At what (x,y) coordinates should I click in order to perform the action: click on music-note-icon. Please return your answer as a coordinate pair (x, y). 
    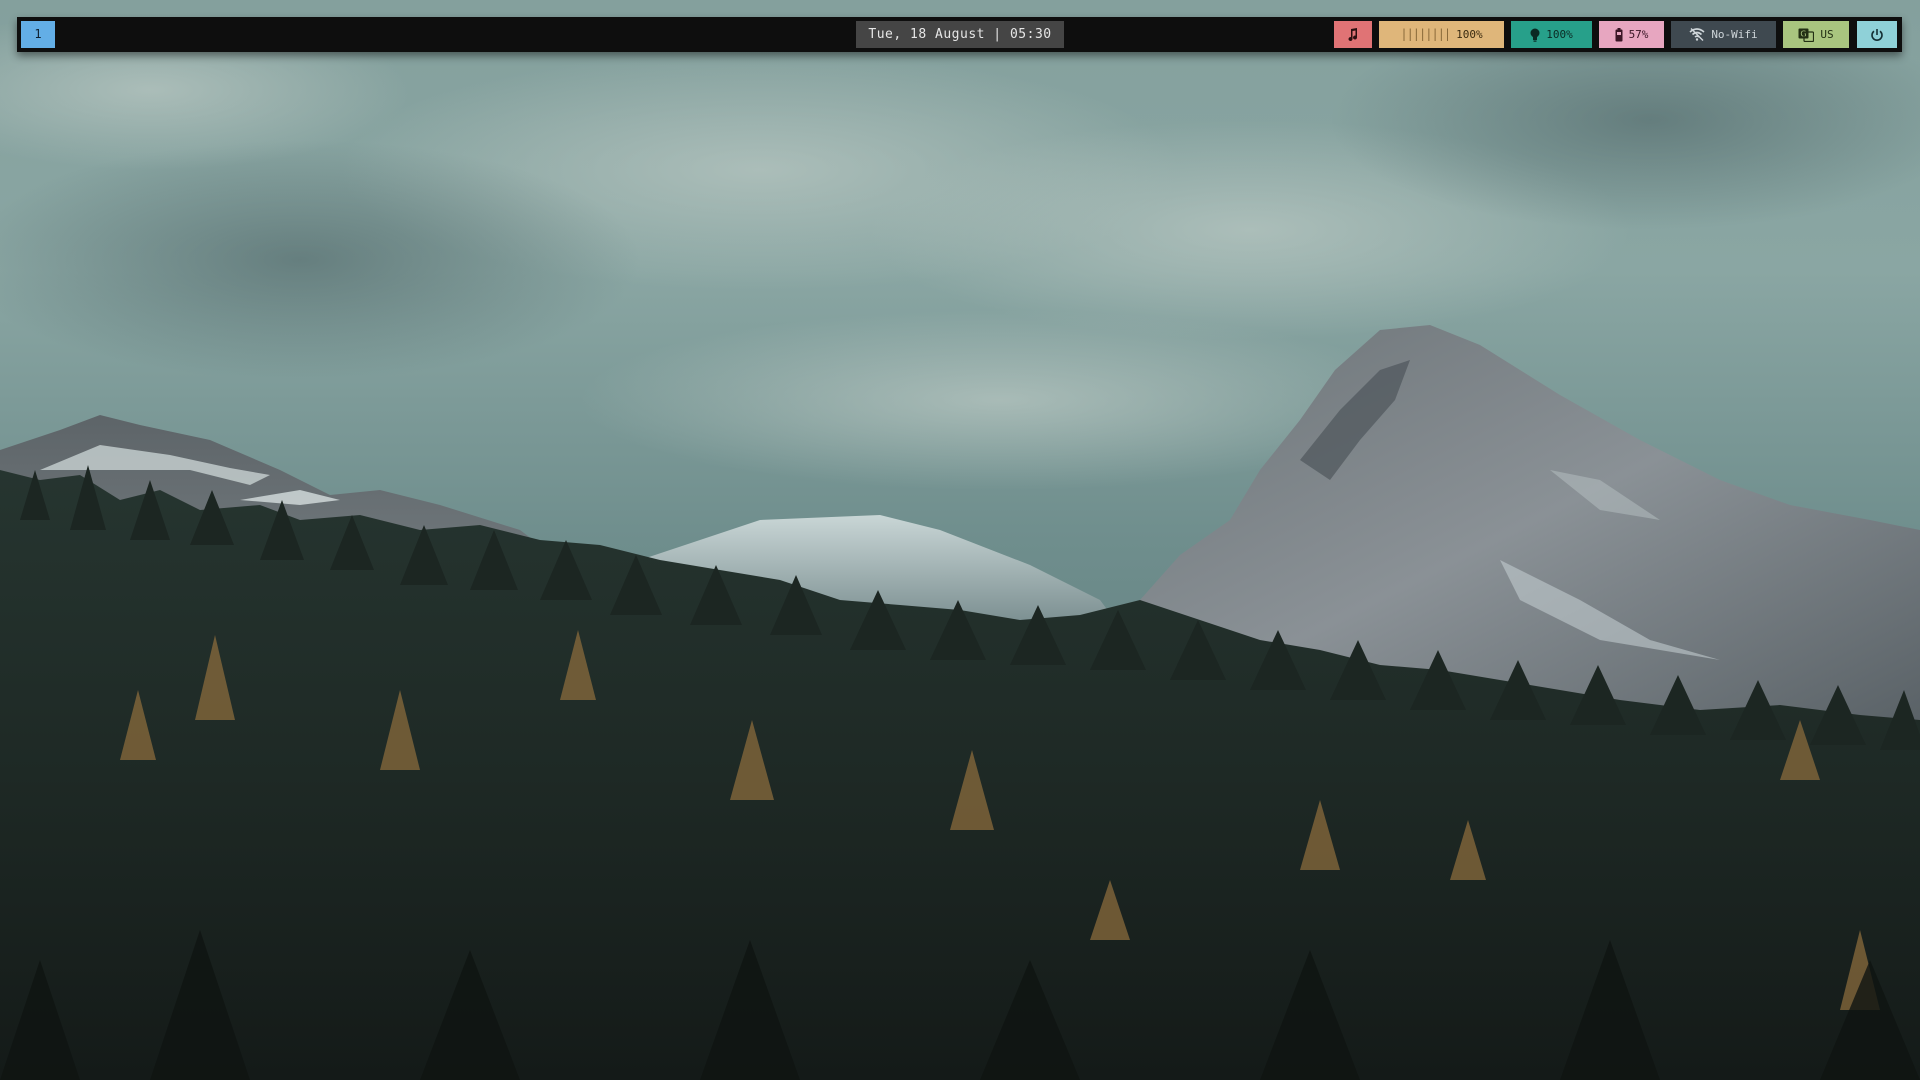
    Looking at the image, I should click on (1353, 34).